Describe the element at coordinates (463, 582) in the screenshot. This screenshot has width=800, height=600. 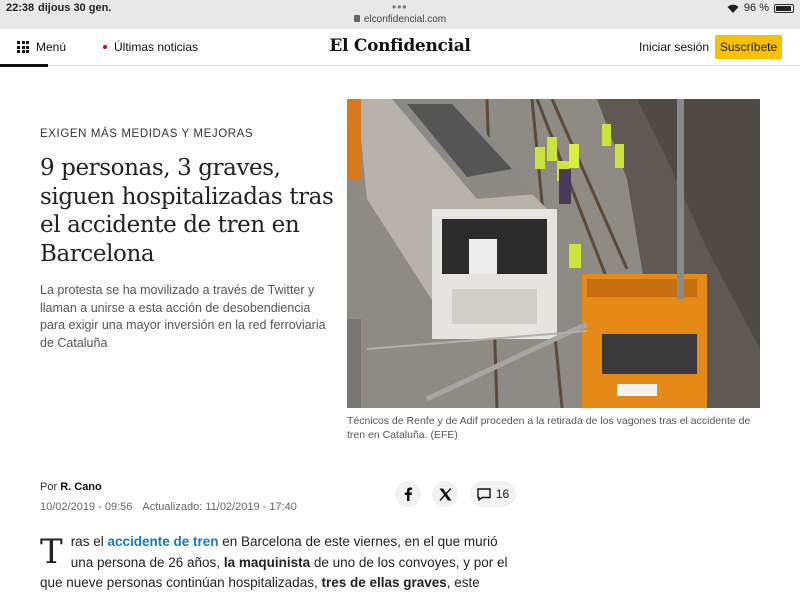
I see `body-text-4: , este` at that location.